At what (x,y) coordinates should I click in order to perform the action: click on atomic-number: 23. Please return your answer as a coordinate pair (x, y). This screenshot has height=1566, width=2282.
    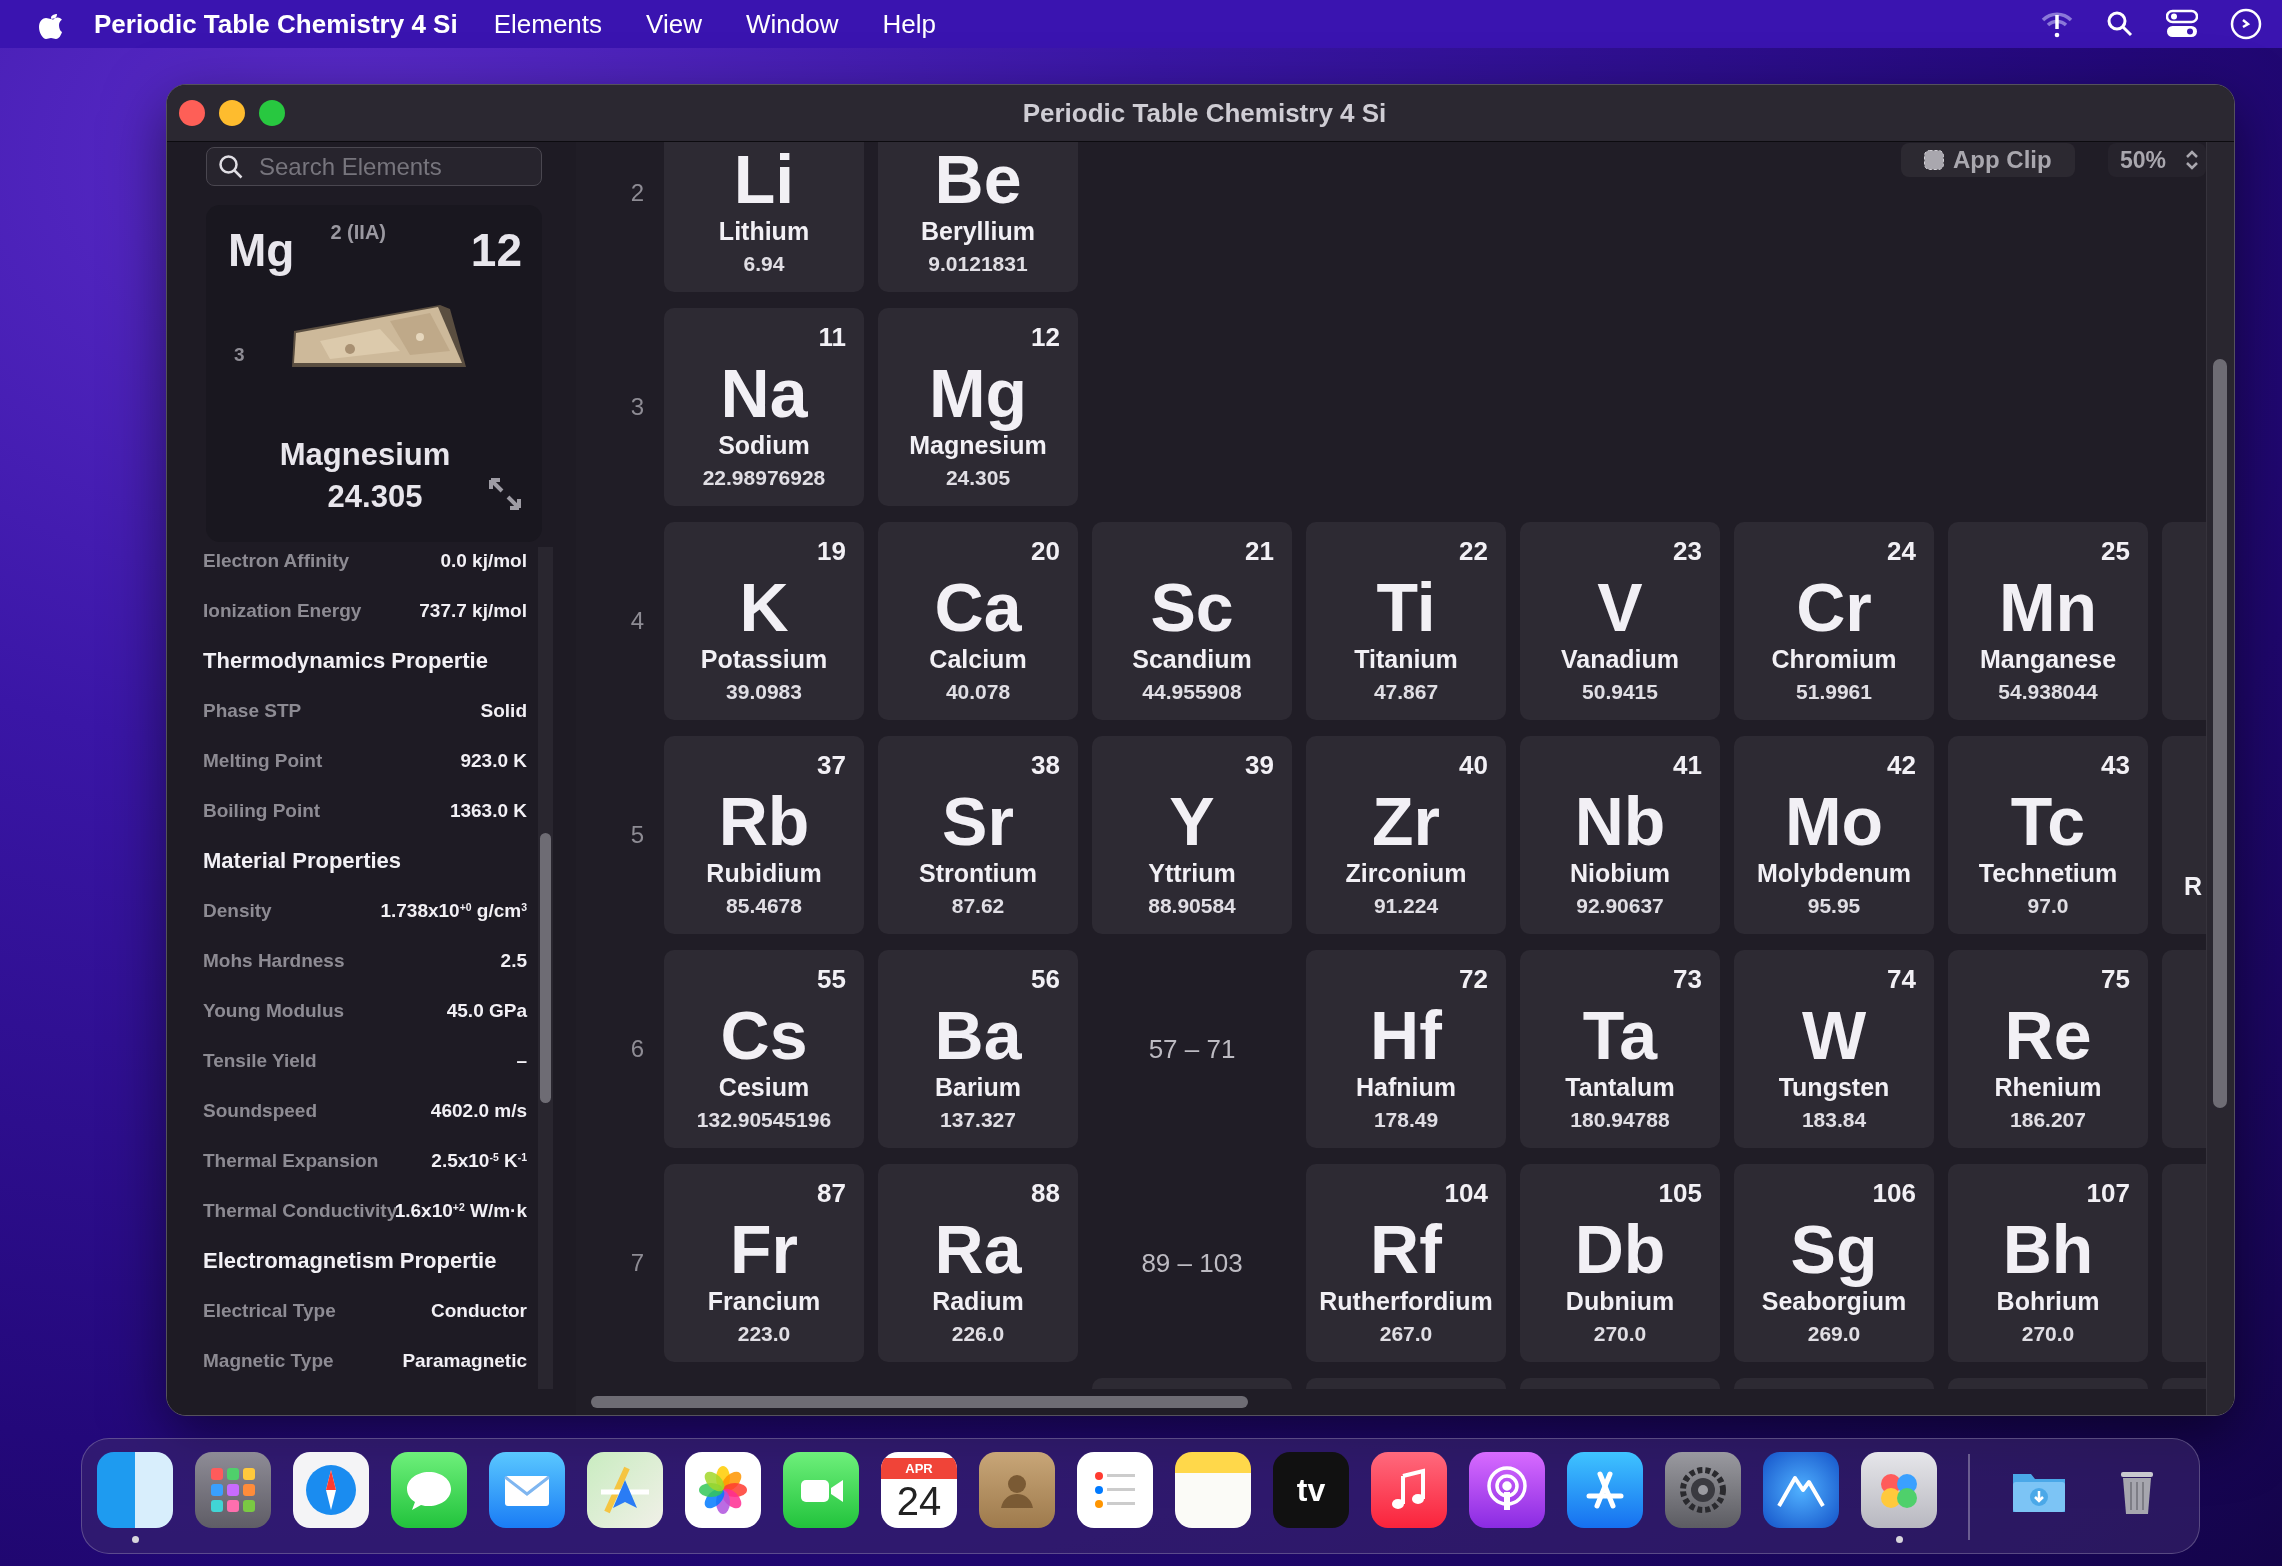
    Looking at the image, I should click on (1687, 551).